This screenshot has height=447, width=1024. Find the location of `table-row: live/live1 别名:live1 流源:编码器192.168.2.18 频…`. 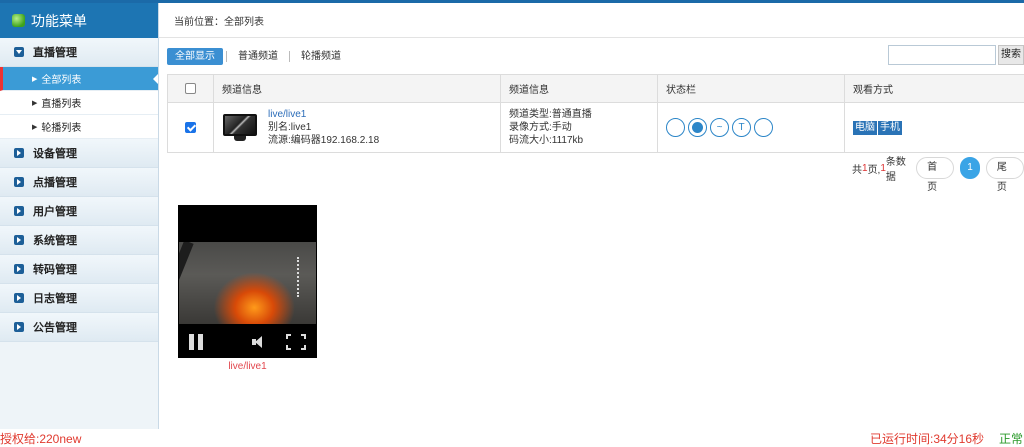

table-row: live/live1 别名:live1 流源:编码器192.168.2.18 频… is located at coordinates (595, 127).